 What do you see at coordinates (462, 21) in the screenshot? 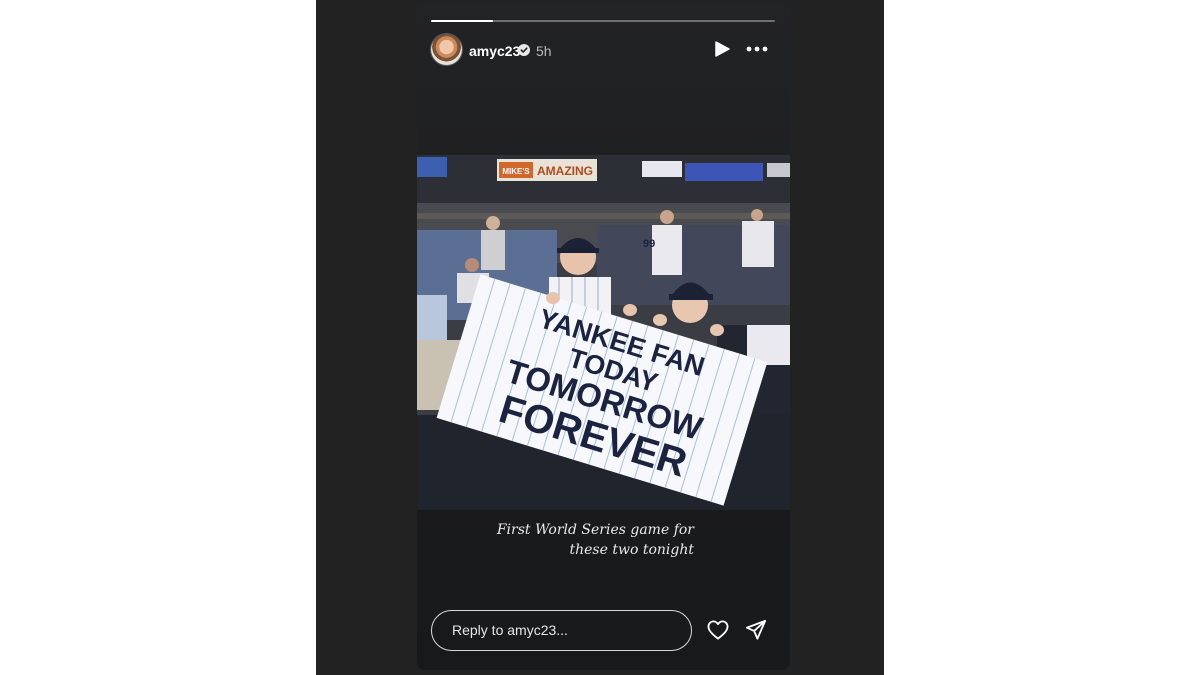
I see `story-progress-fill` at bounding box center [462, 21].